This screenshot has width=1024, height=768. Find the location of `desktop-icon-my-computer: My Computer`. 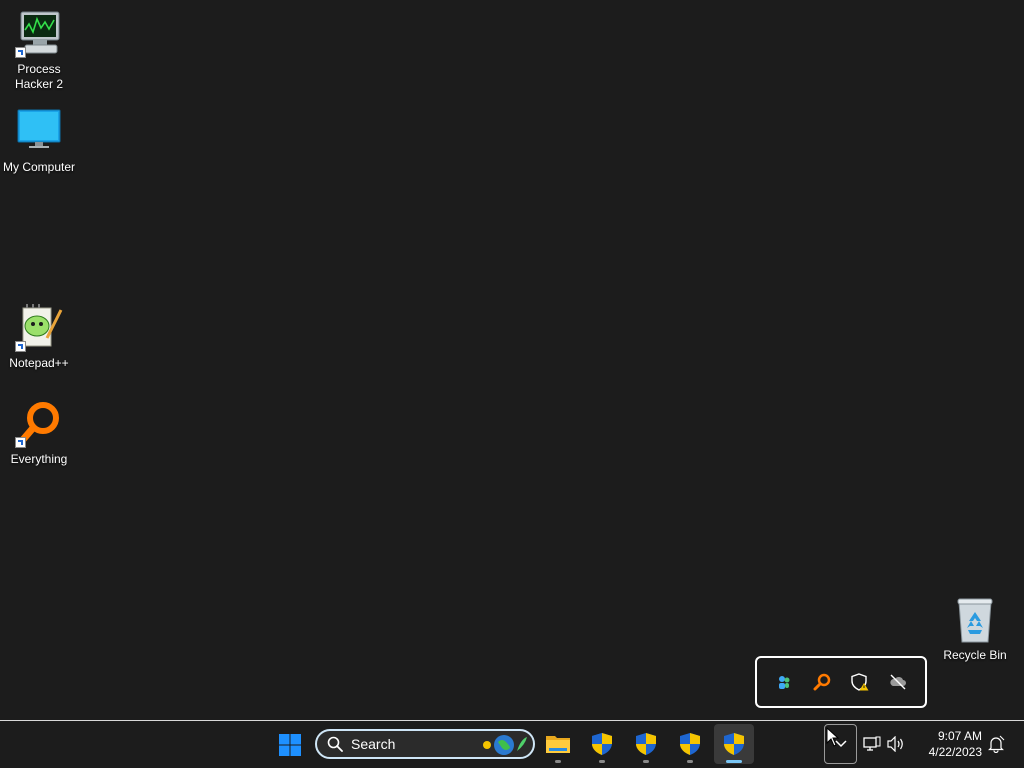

desktop-icon-my-computer: My Computer is located at coordinates (39, 141).